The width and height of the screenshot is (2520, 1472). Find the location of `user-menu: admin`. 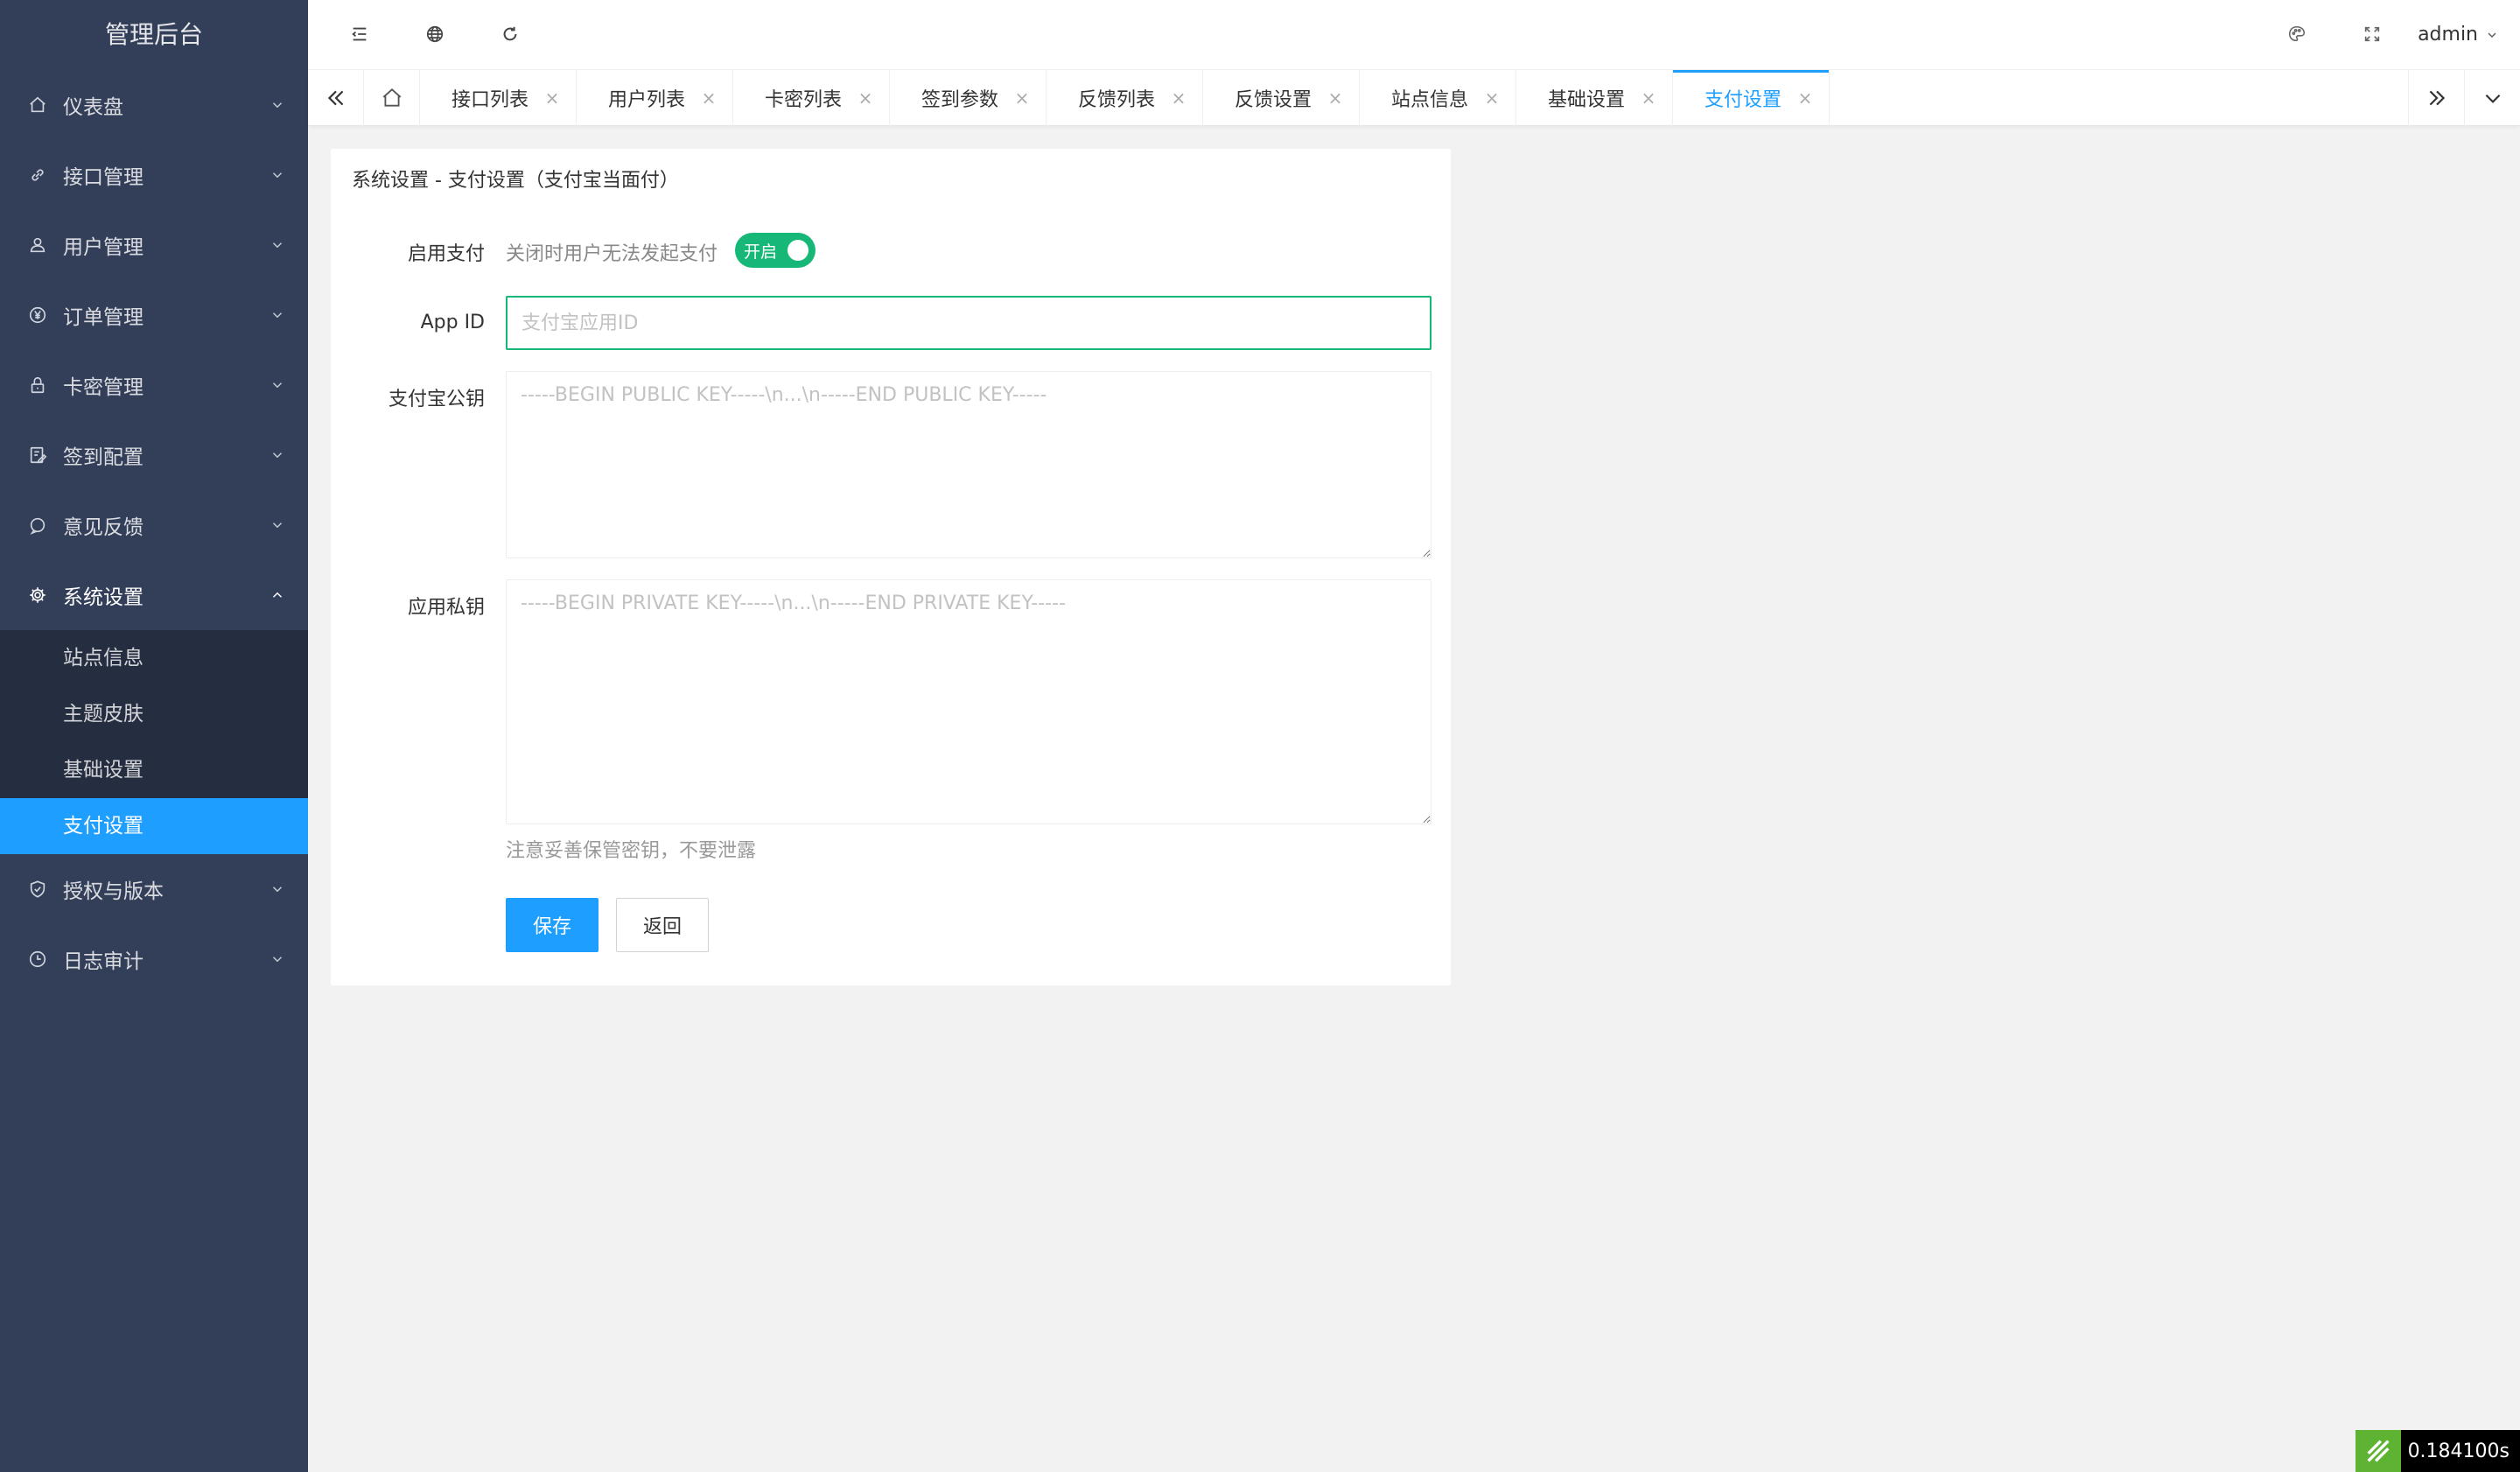

user-menu: admin is located at coordinates (2458, 35).